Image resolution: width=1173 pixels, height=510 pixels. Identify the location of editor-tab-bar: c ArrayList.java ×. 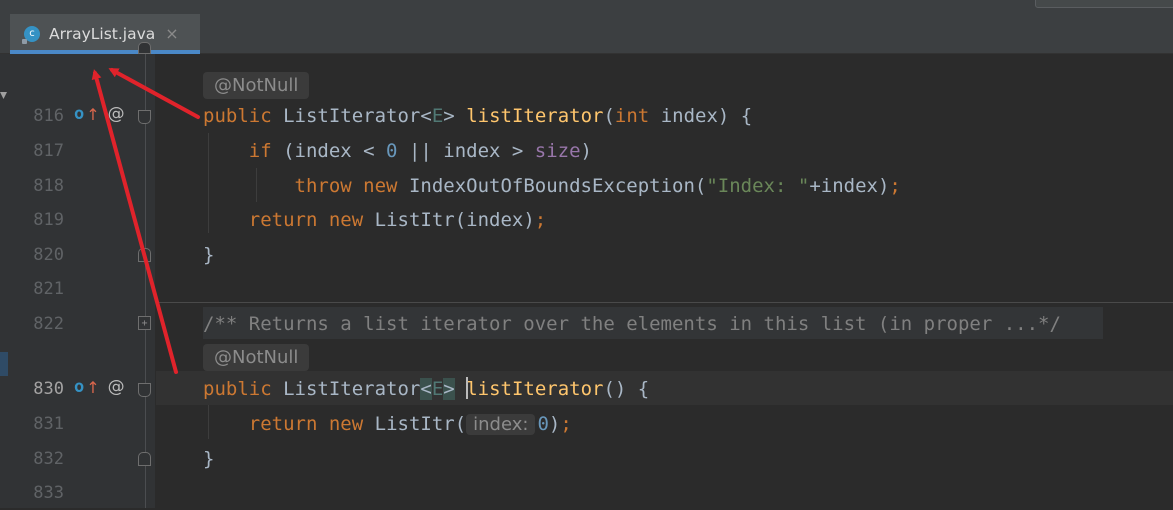
(586, 34).